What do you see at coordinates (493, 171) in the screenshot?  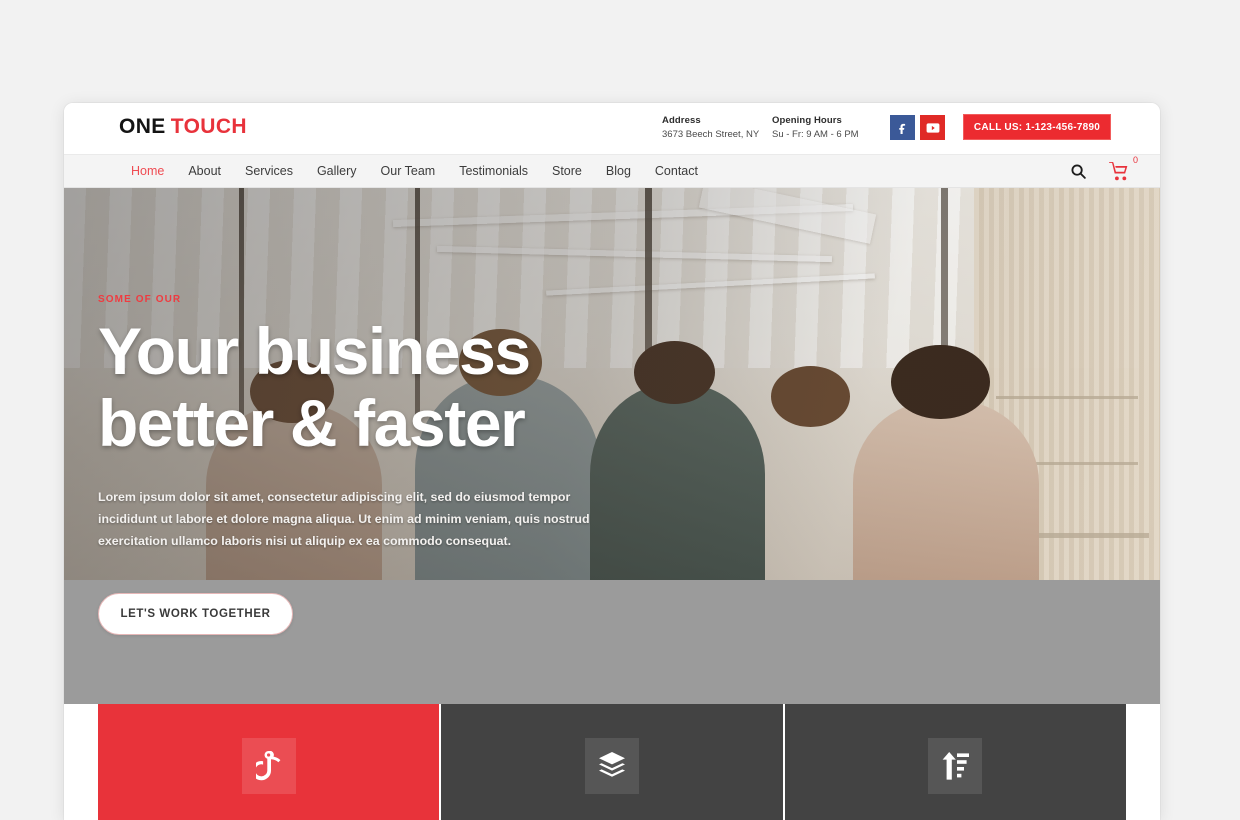 I see `nav-item-testimonials: Testimonials` at bounding box center [493, 171].